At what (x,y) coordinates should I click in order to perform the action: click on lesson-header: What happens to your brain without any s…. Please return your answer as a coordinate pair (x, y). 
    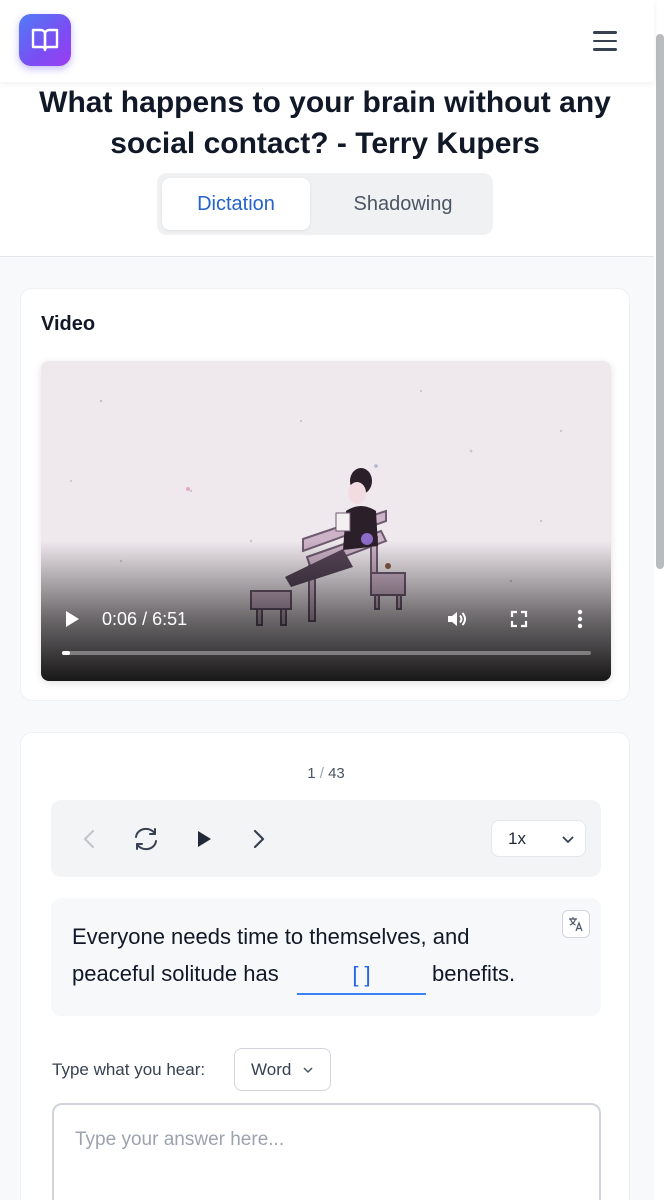
    Looking at the image, I should click on (327, 169).